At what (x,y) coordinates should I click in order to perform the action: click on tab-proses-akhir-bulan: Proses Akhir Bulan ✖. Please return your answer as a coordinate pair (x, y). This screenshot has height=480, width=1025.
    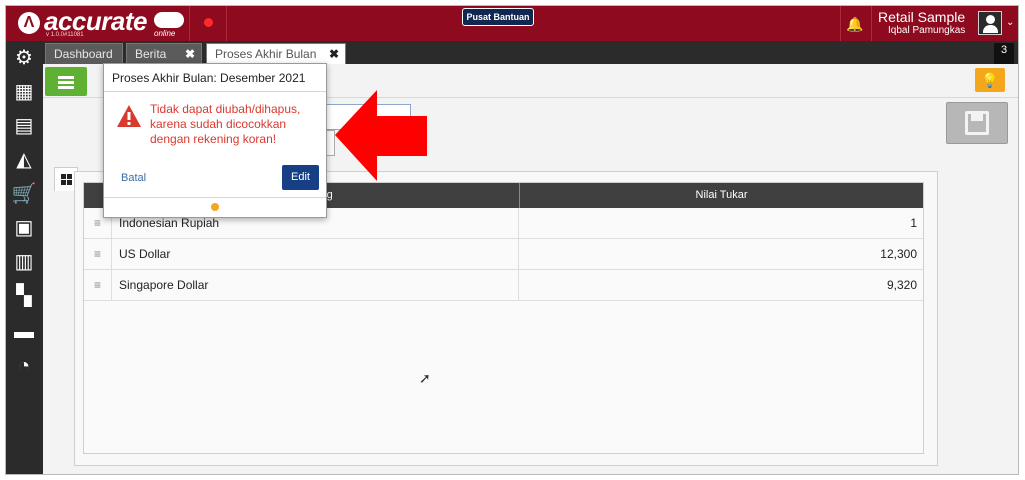
    Looking at the image, I should click on (276, 53).